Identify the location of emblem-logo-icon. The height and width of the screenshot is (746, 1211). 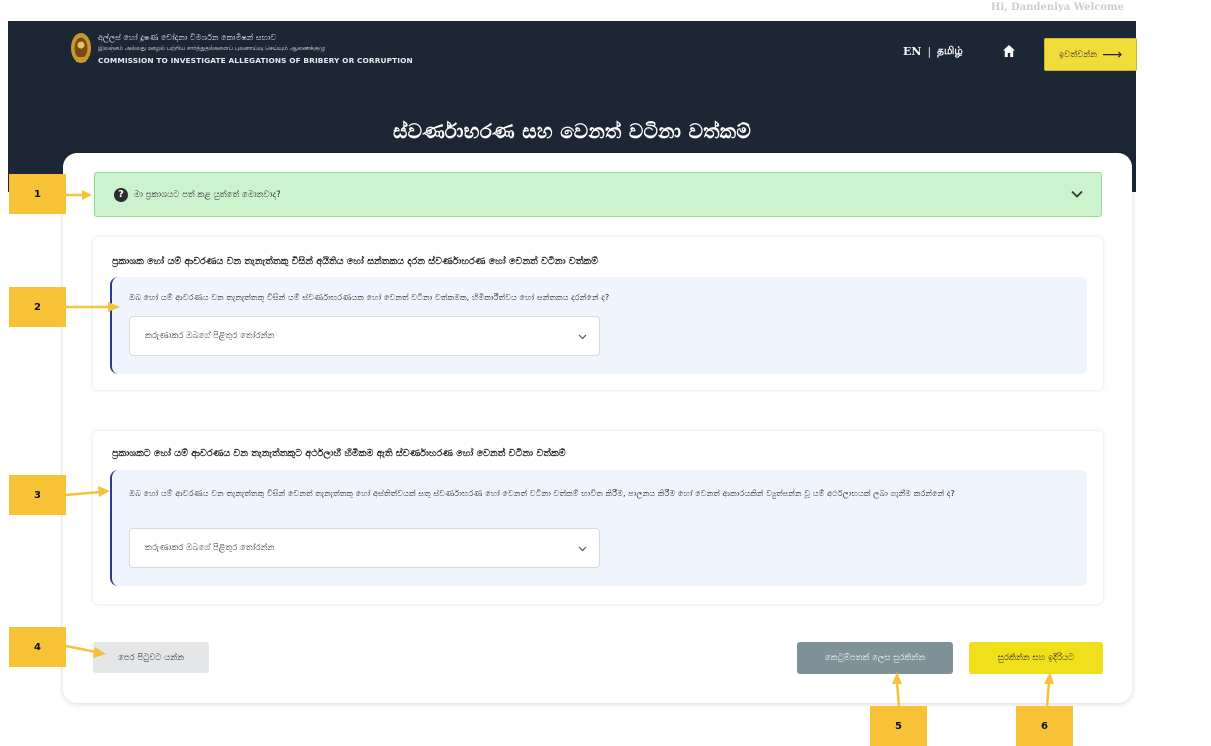
(81, 48).